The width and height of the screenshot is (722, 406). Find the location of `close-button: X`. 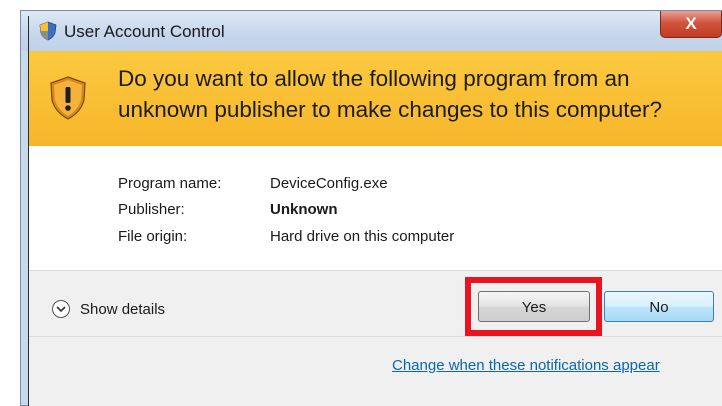

close-button: X is located at coordinates (691, 24).